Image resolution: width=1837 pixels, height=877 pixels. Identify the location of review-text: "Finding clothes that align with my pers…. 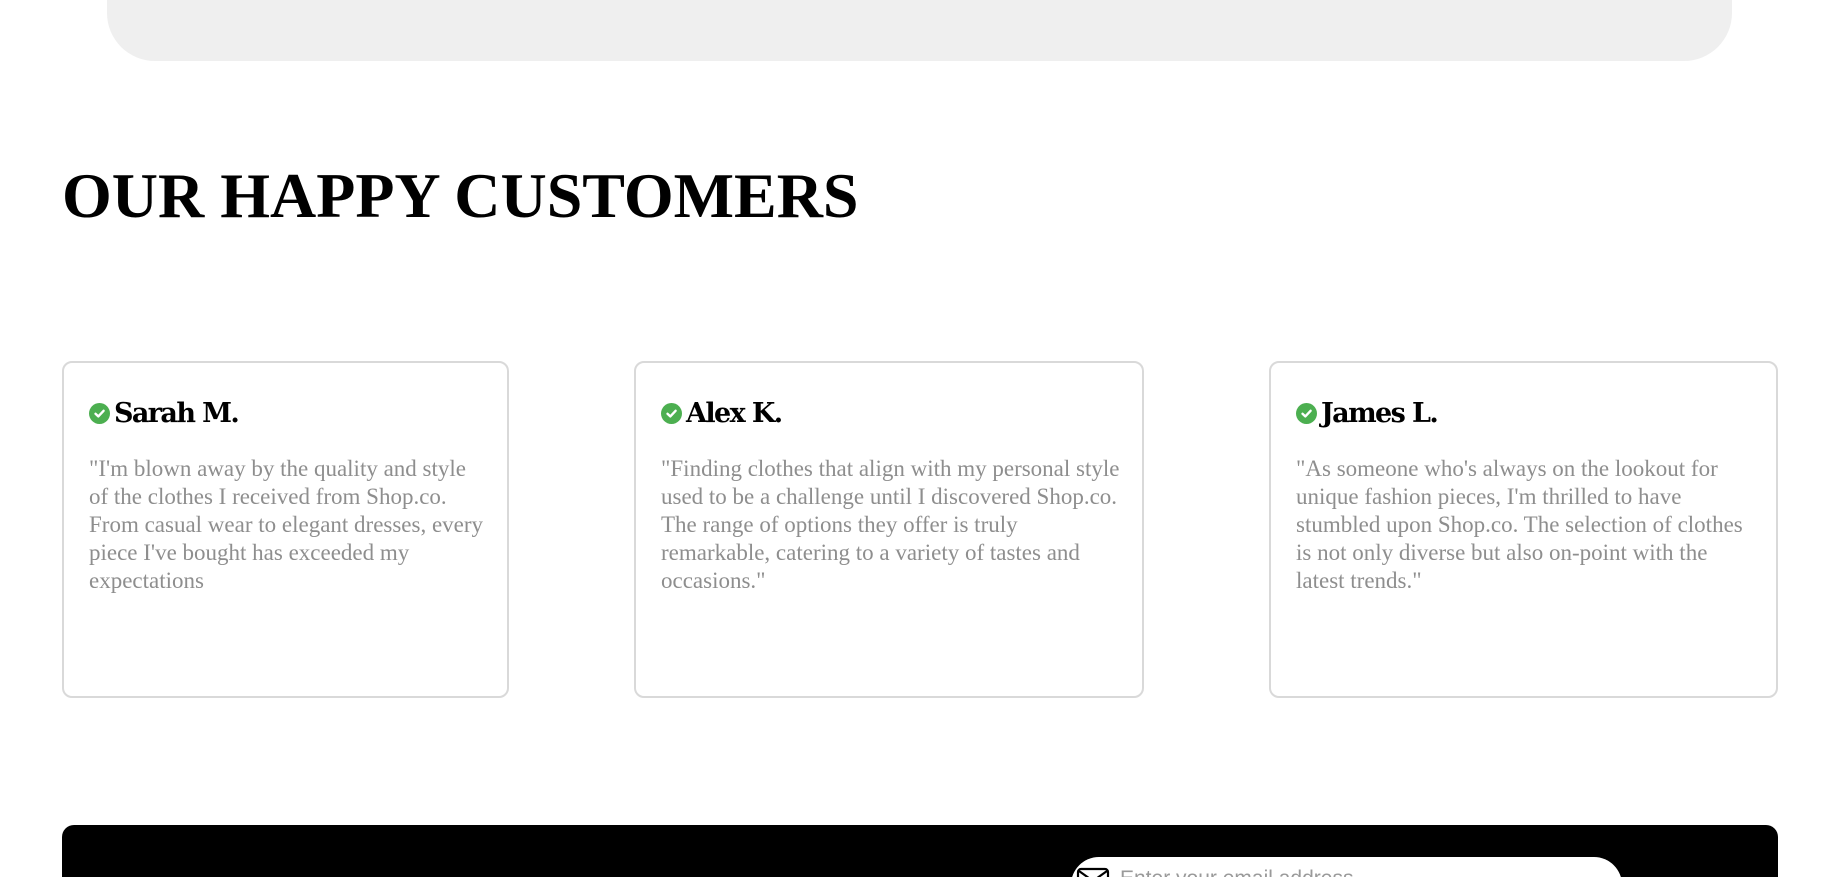
(890, 524).